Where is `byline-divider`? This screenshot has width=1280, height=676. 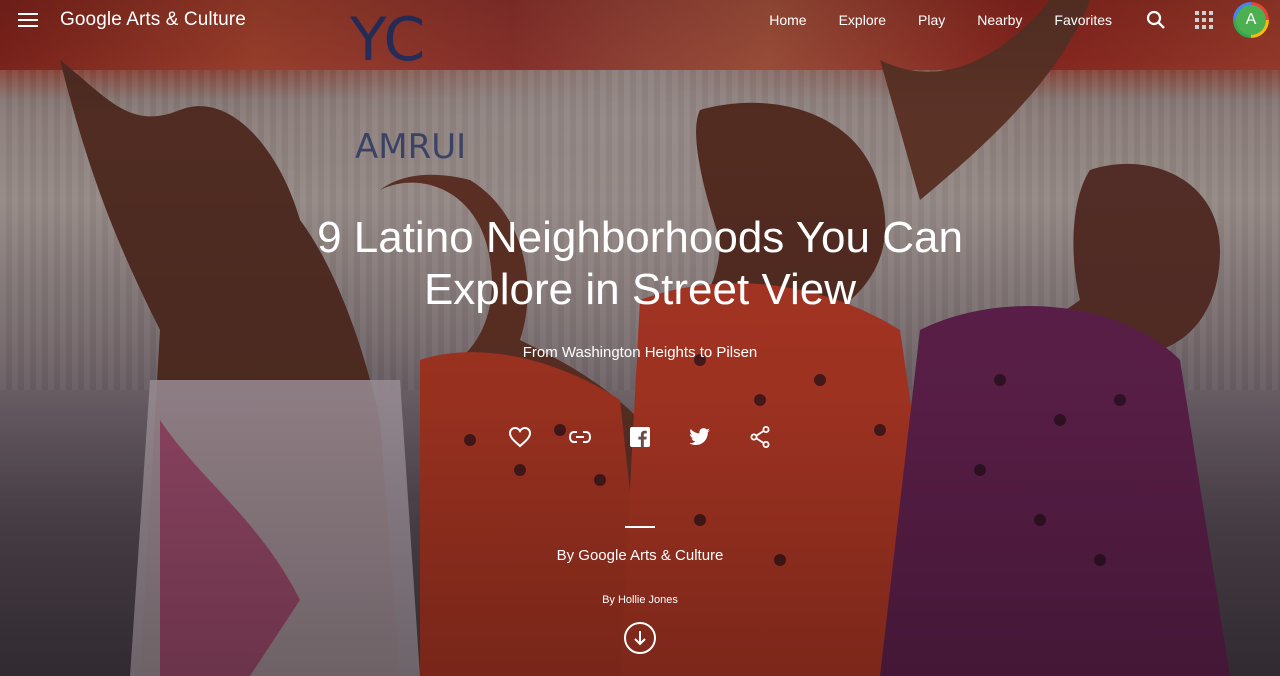
byline-divider is located at coordinates (640, 527).